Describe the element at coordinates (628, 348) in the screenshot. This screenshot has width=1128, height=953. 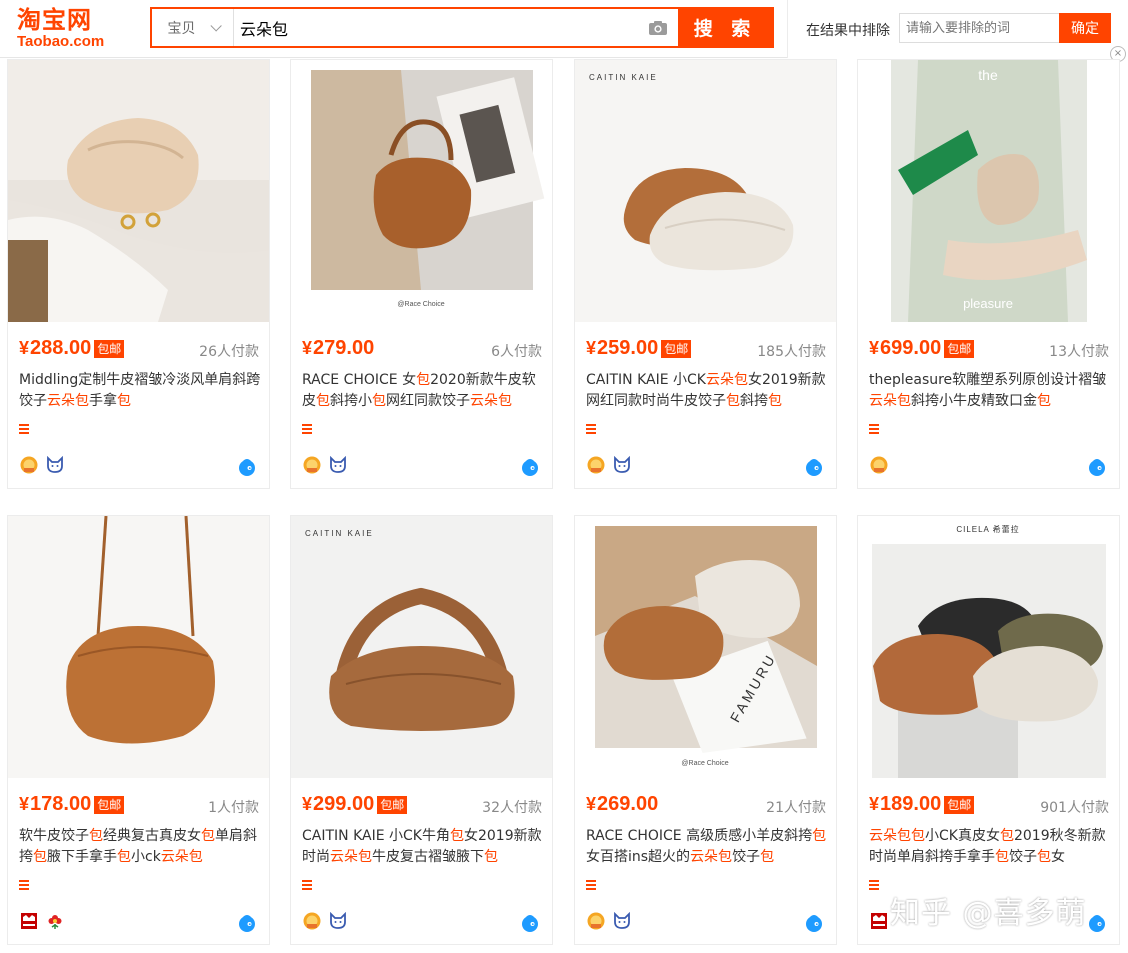
I see `price-value: 259.00` at that location.